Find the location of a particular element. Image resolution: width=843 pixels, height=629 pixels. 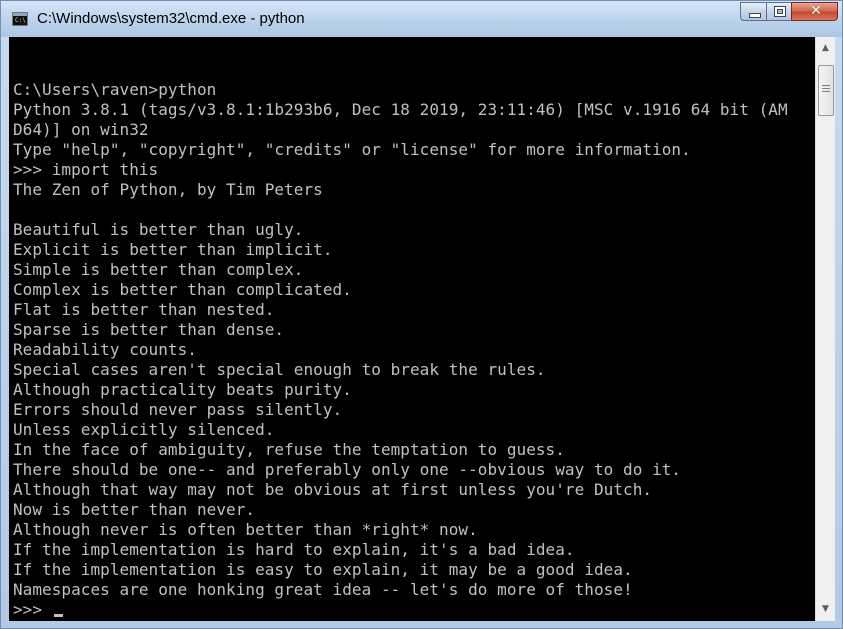

console-line: D64)] on win32 is located at coordinates (81, 129).